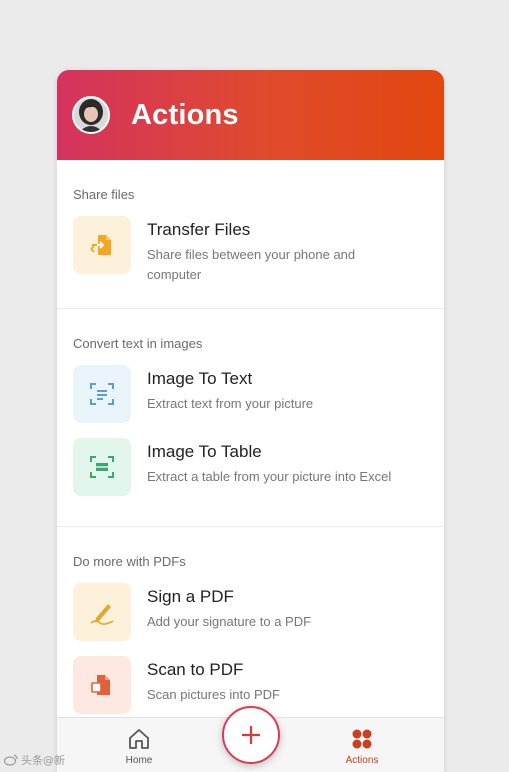  Describe the element at coordinates (11, 760) in the screenshot. I see `weibo-logo-icon` at that location.